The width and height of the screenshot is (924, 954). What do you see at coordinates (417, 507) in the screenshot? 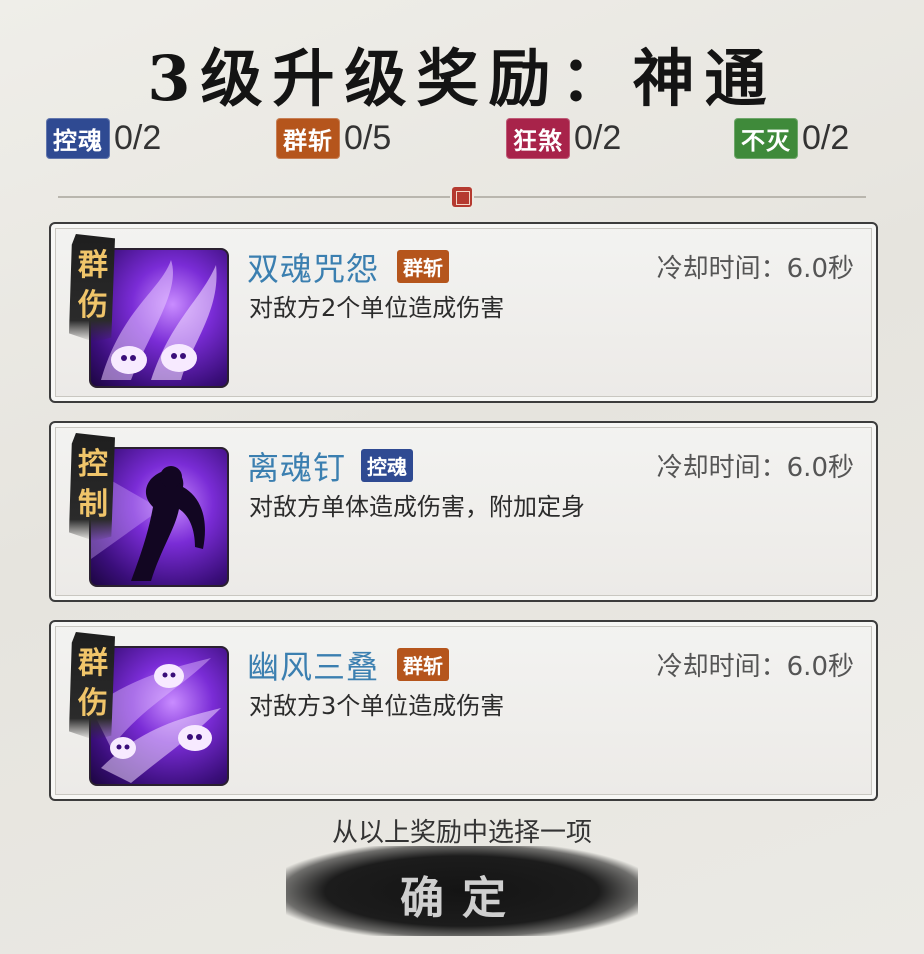
I see `skill-description: 对敌方单体造成伤害，附加定身` at bounding box center [417, 507].